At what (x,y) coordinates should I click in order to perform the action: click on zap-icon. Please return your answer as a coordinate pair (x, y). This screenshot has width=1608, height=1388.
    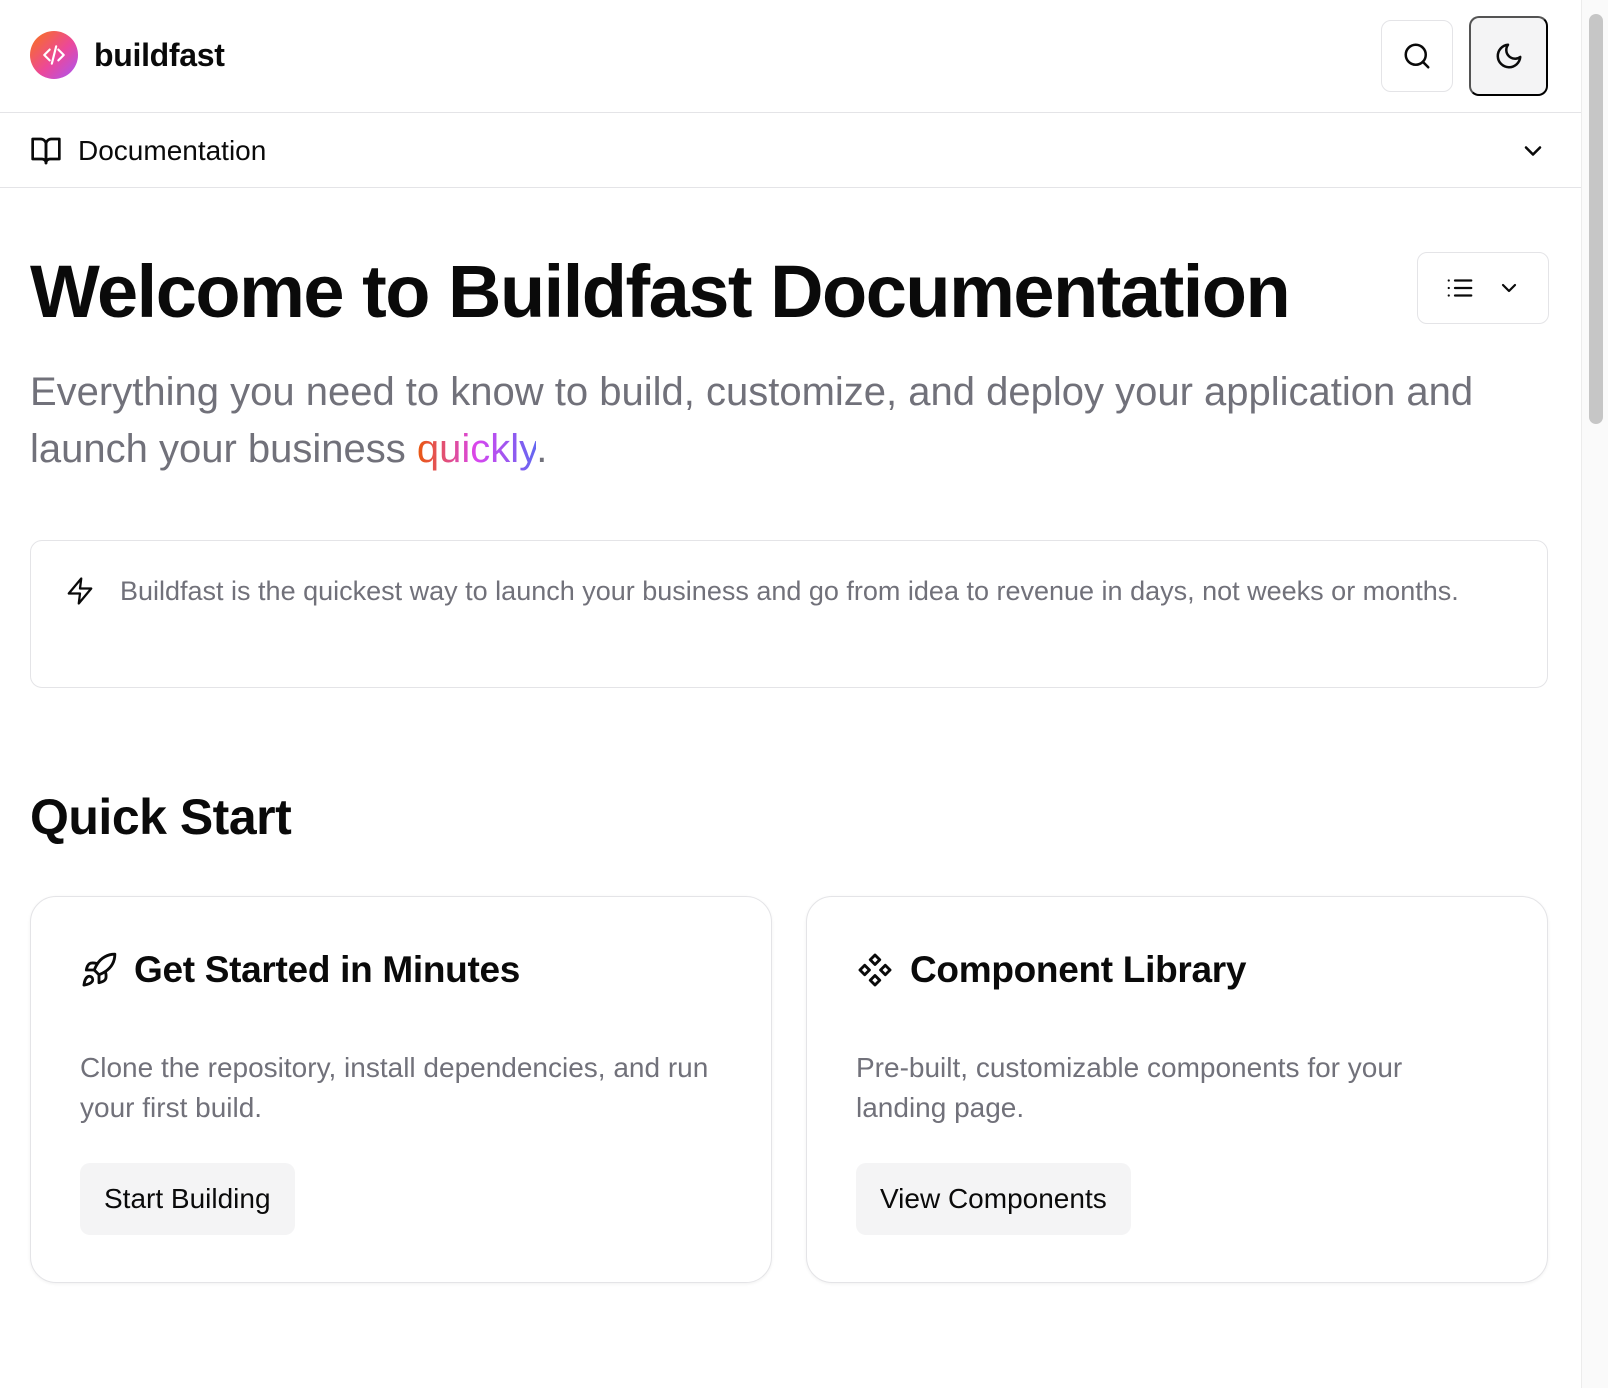
    Looking at the image, I should click on (80, 591).